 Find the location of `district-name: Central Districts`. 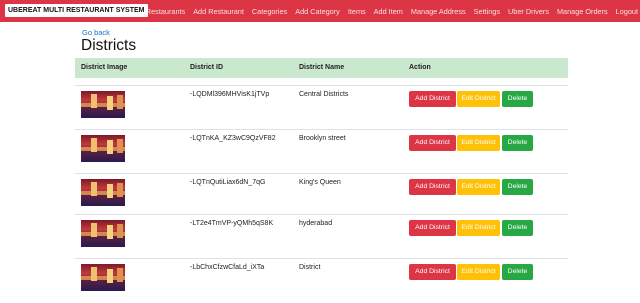

district-name: Central Districts is located at coordinates (324, 94).